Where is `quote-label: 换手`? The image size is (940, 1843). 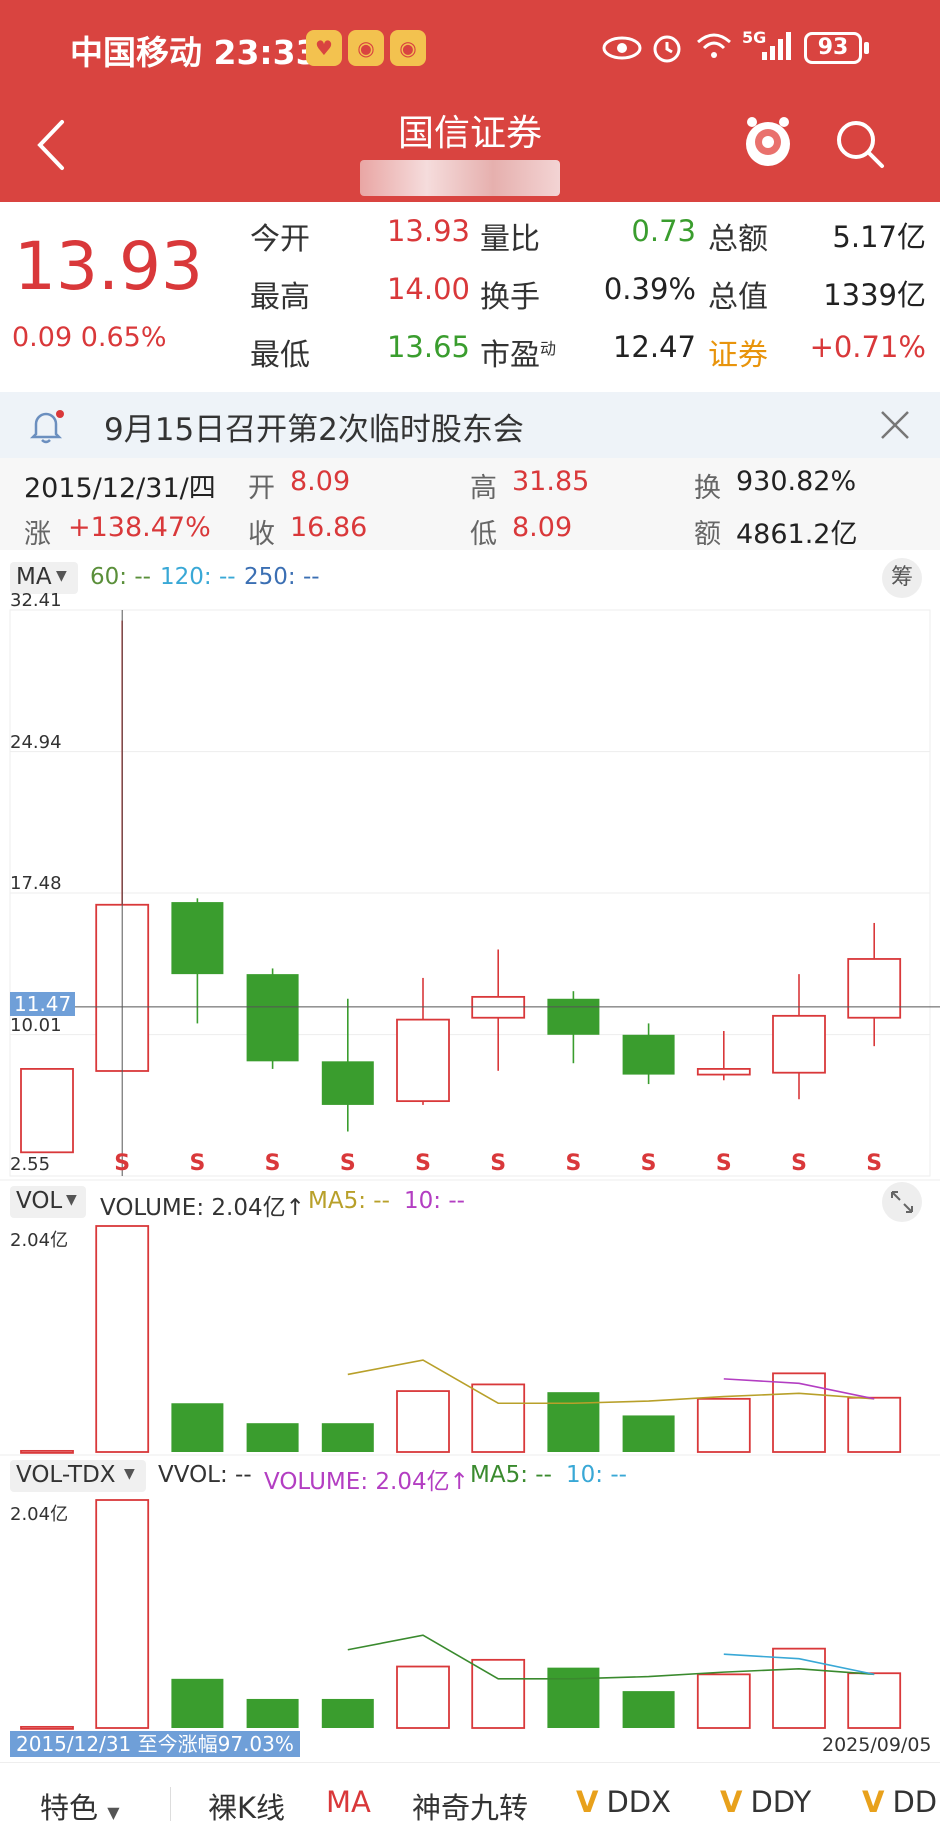 quote-label: 换手 is located at coordinates (510, 297).